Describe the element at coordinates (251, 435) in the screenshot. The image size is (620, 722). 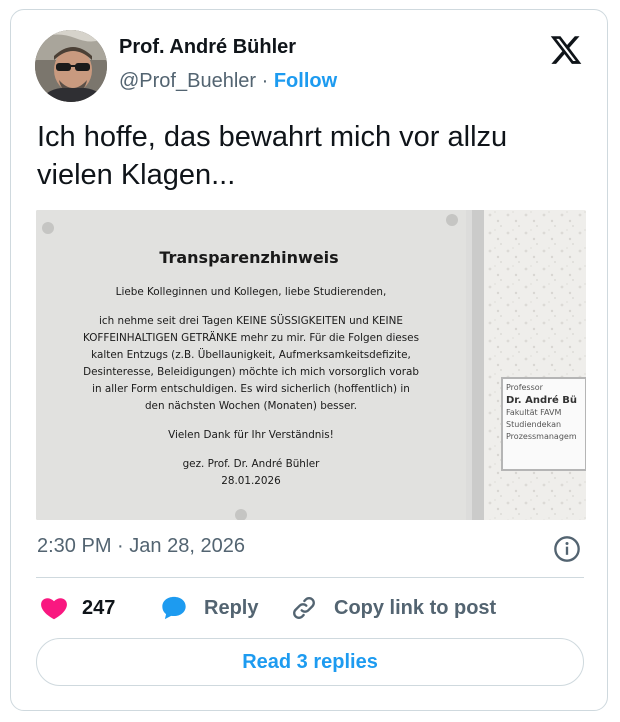
I see `notice-line: Vielen Dank für Ihr Verständnis!` at that location.